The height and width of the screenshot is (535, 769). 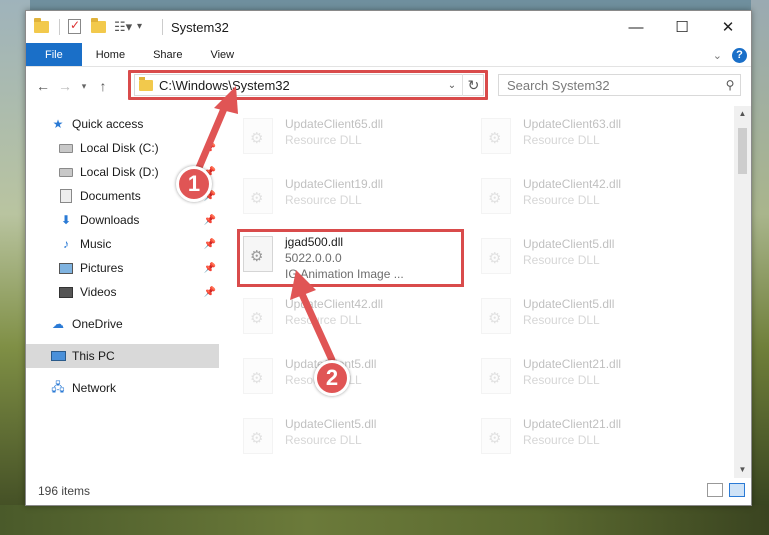 What do you see at coordinates (110, 196) in the screenshot?
I see `sidebar-item-label: Documents` at bounding box center [110, 196].